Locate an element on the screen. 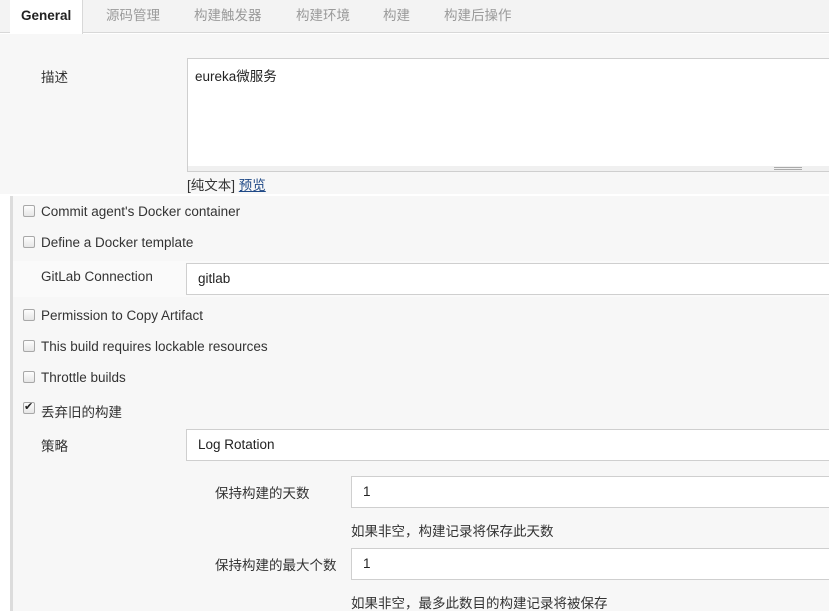 This screenshot has width=829, height=611. discard-old-builds-label: 丢弃旧的构建 is located at coordinates (81, 412).